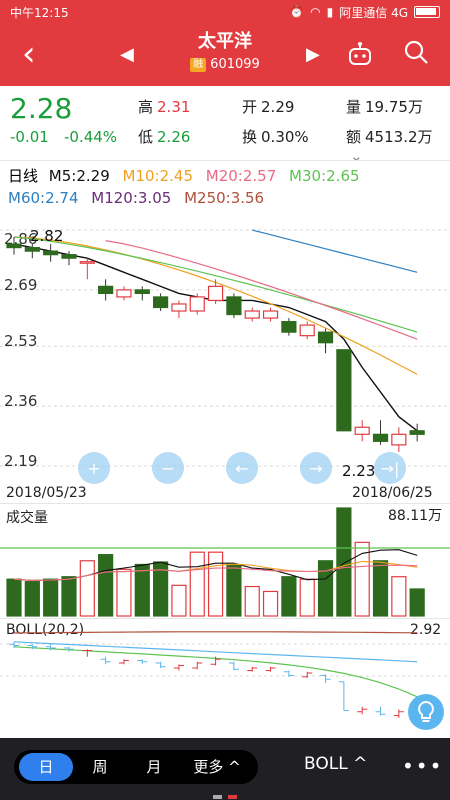 The image size is (450, 800). Describe the element at coordinates (225, 55) in the screenshot. I see `nav-bar: ‹ ◀ 太平洋 融 601099 ▶` at that location.